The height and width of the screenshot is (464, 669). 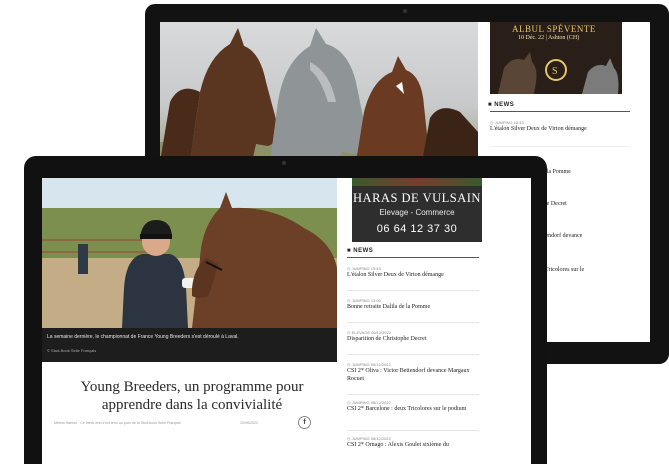 I want to click on ad-subtitle: Elevage - Commerce, so click(x=417, y=212).